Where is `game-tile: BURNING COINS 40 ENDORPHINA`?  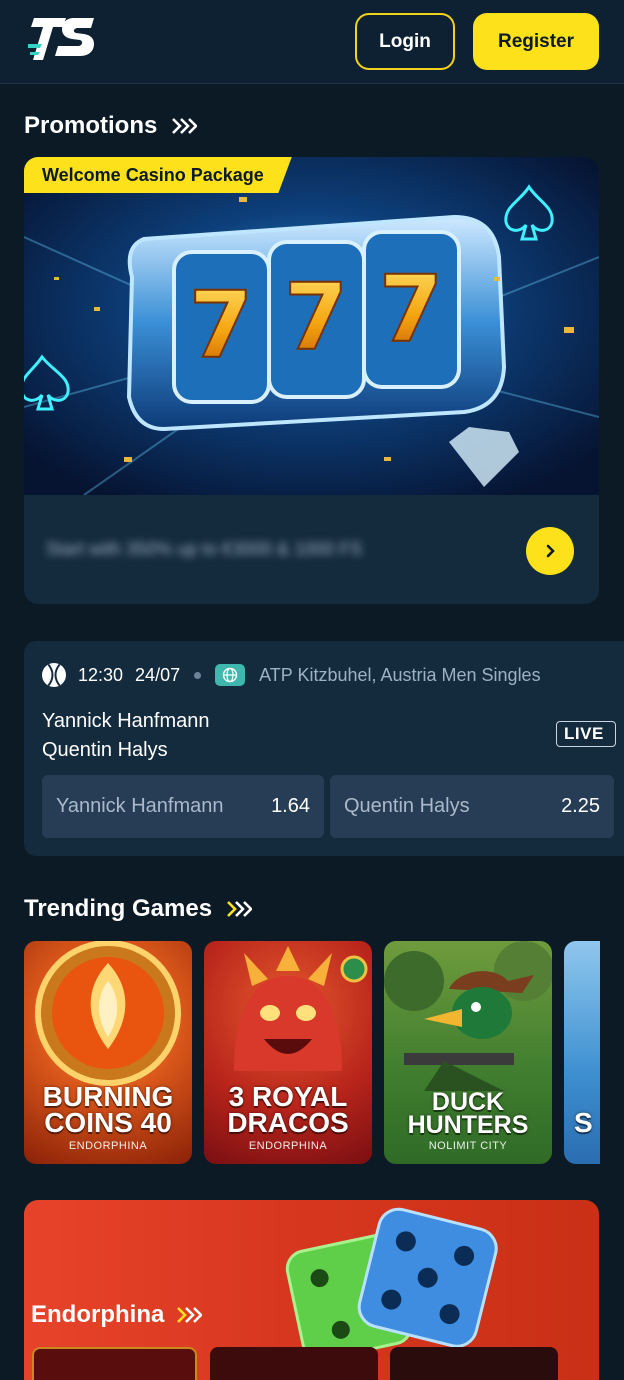 game-tile: BURNING COINS 40 ENDORPHINA is located at coordinates (108, 1052).